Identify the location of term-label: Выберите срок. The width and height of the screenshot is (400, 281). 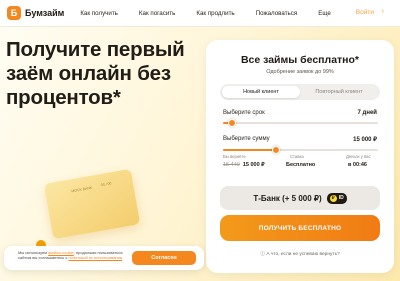
(244, 113).